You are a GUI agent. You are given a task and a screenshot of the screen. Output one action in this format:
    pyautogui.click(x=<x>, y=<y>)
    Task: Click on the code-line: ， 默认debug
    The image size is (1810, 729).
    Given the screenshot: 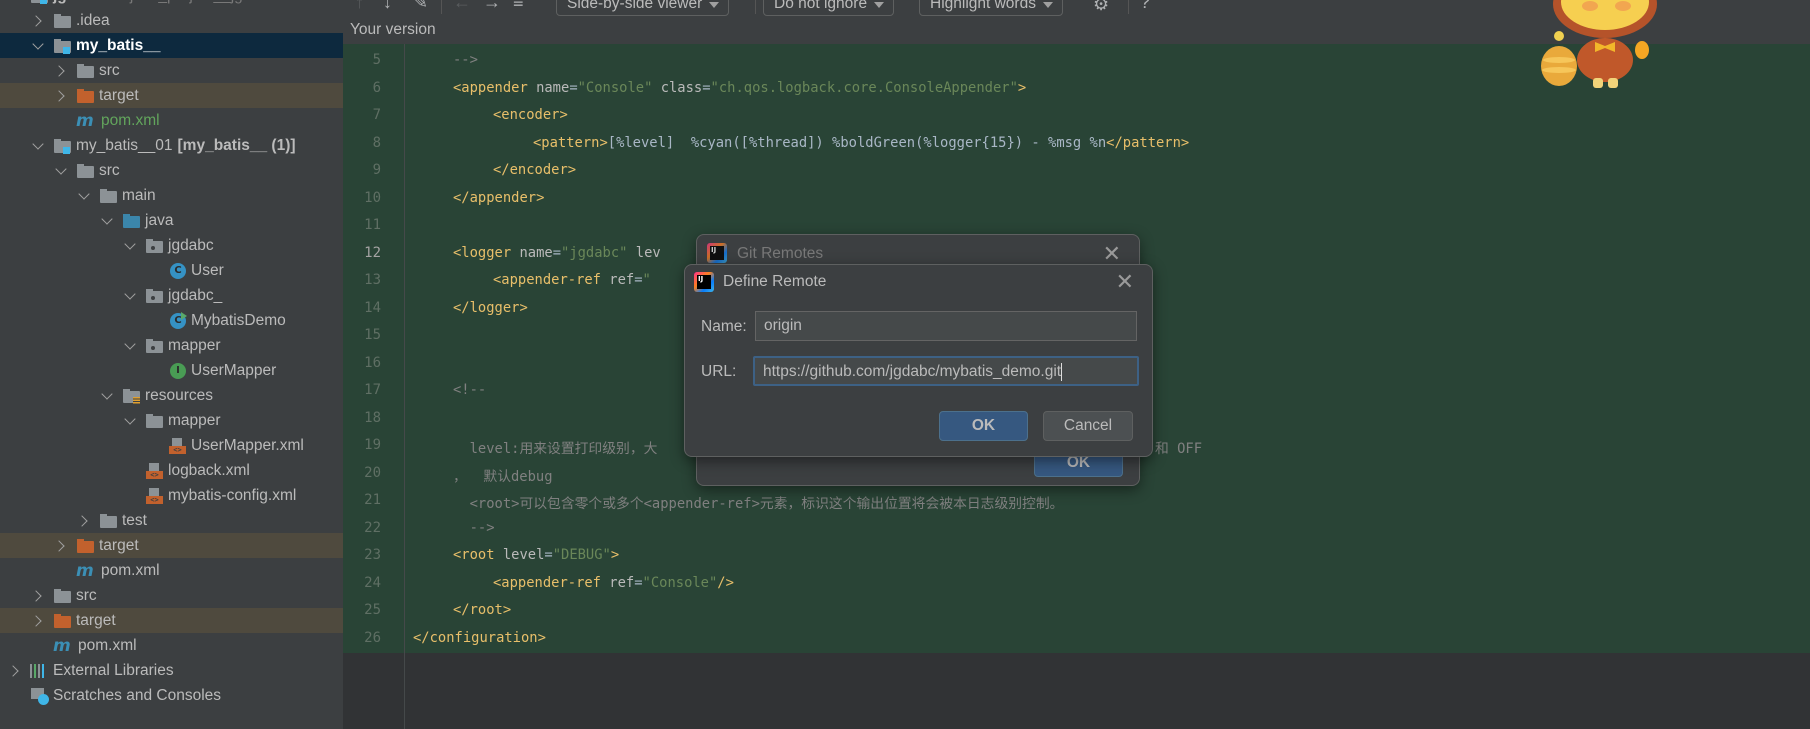 What is the action you would take?
    pyautogui.click(x=503, y=475)
    